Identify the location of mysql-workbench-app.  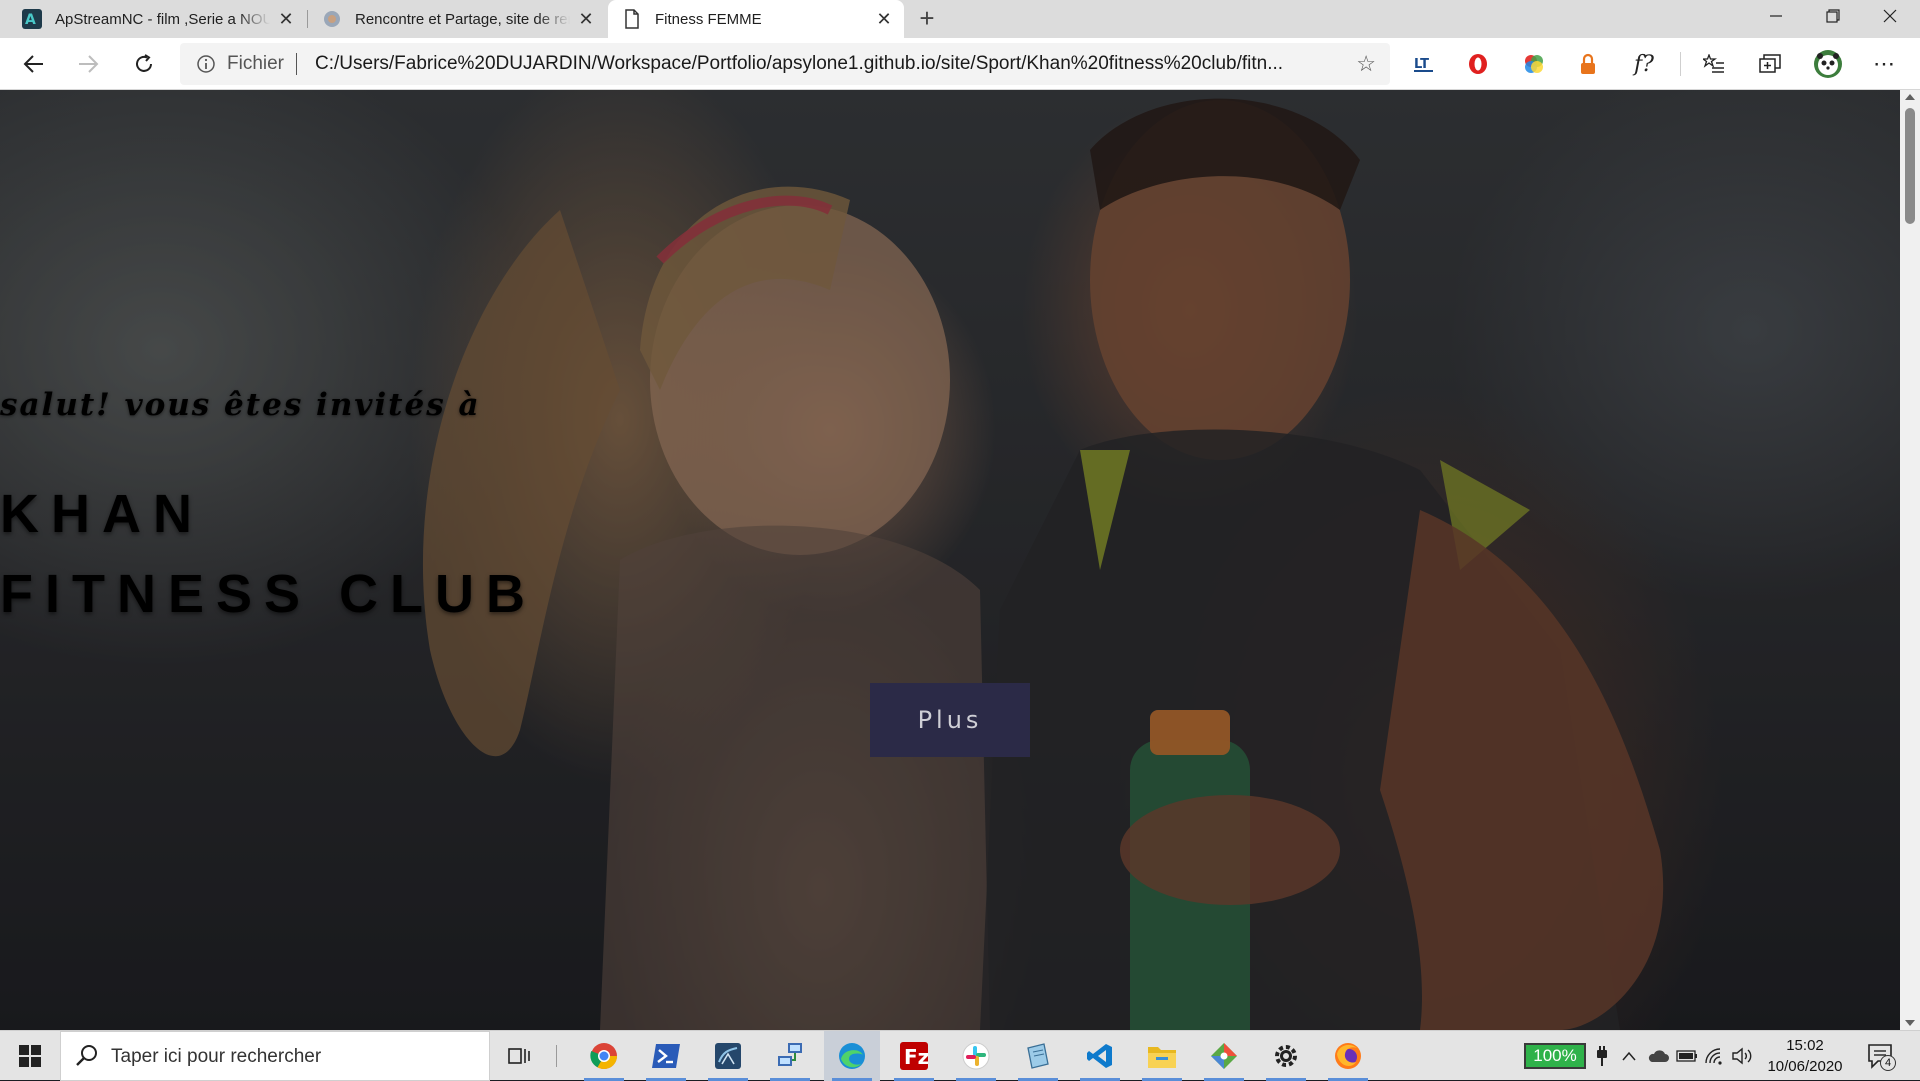
(728, 1056).